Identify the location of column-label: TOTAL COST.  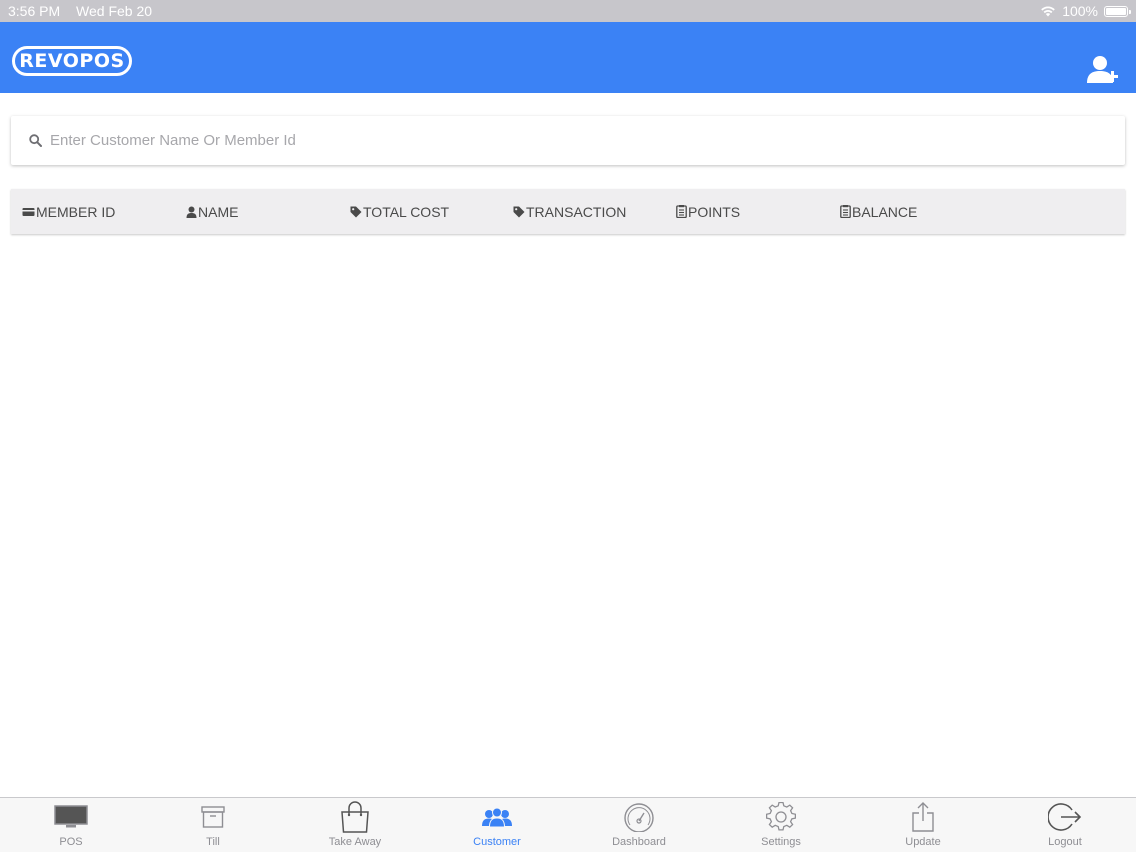
(406, 211).